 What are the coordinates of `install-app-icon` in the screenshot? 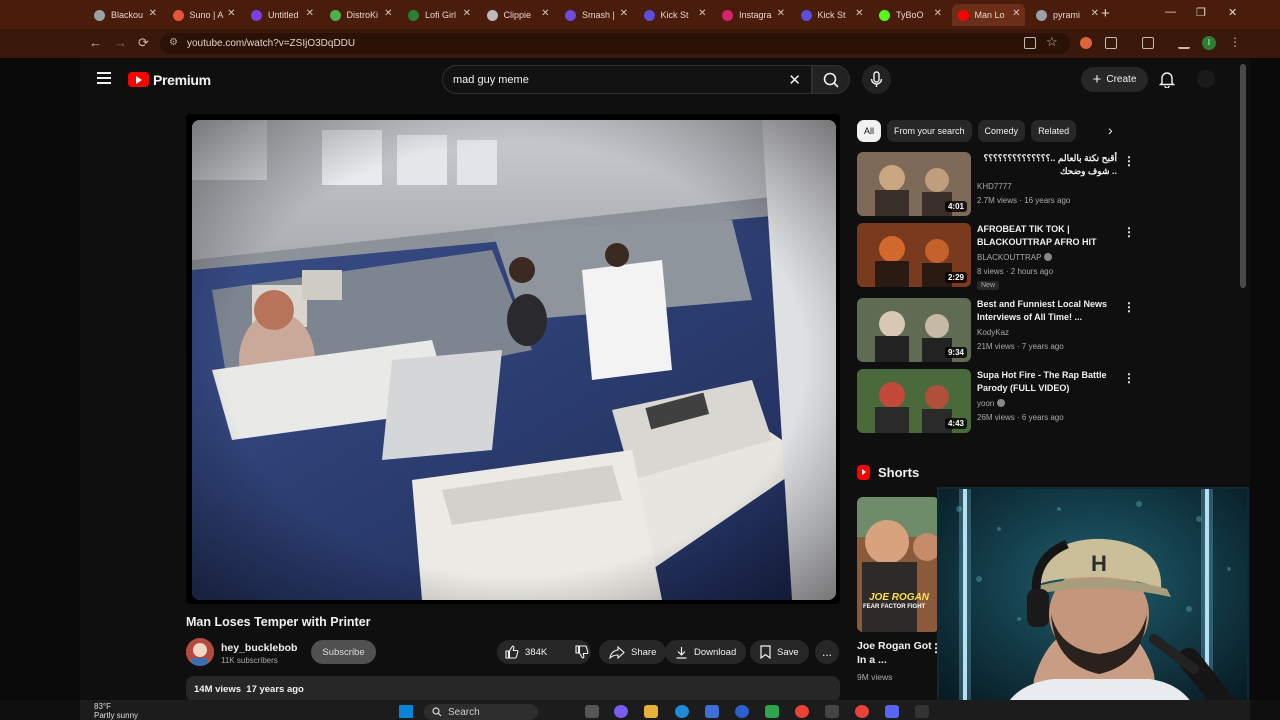 It's located at (1030, 43).